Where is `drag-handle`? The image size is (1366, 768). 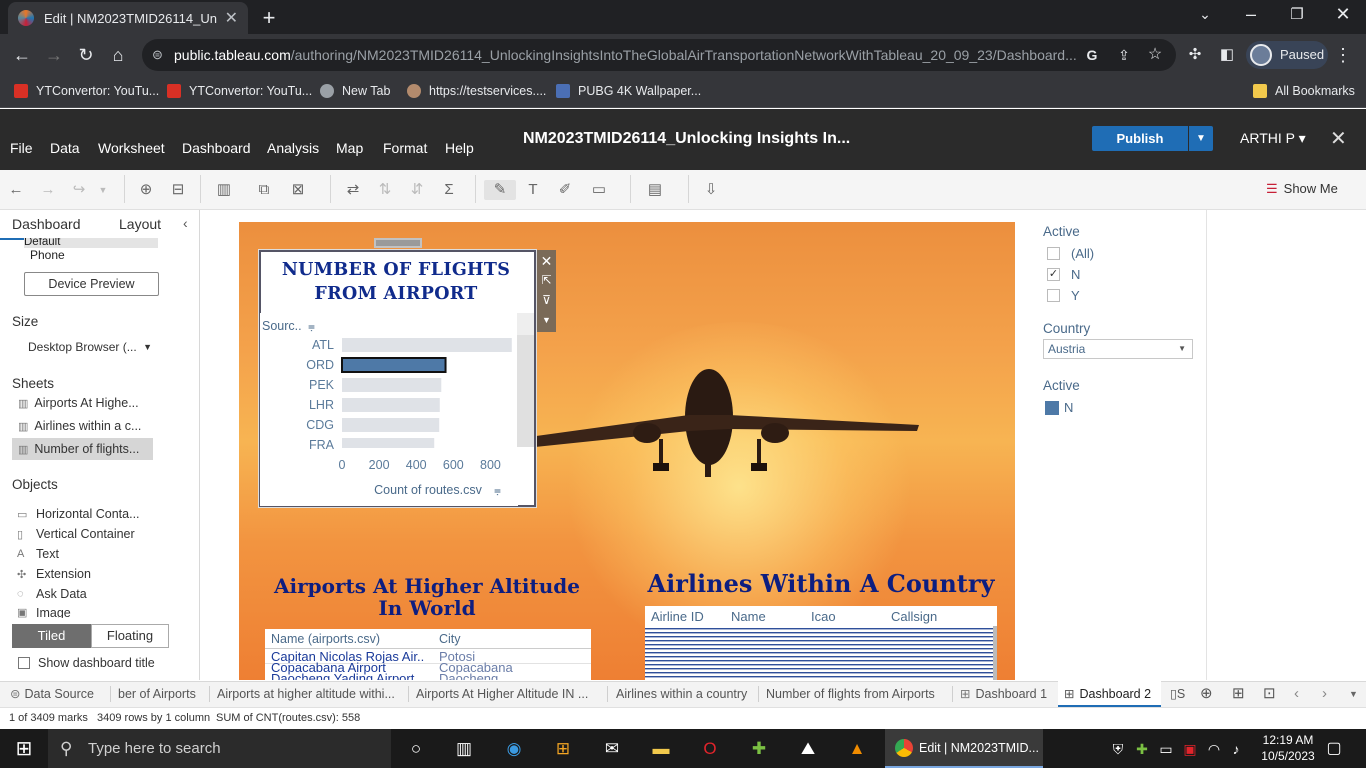
drag-handle is located at coordinates (398, 243).